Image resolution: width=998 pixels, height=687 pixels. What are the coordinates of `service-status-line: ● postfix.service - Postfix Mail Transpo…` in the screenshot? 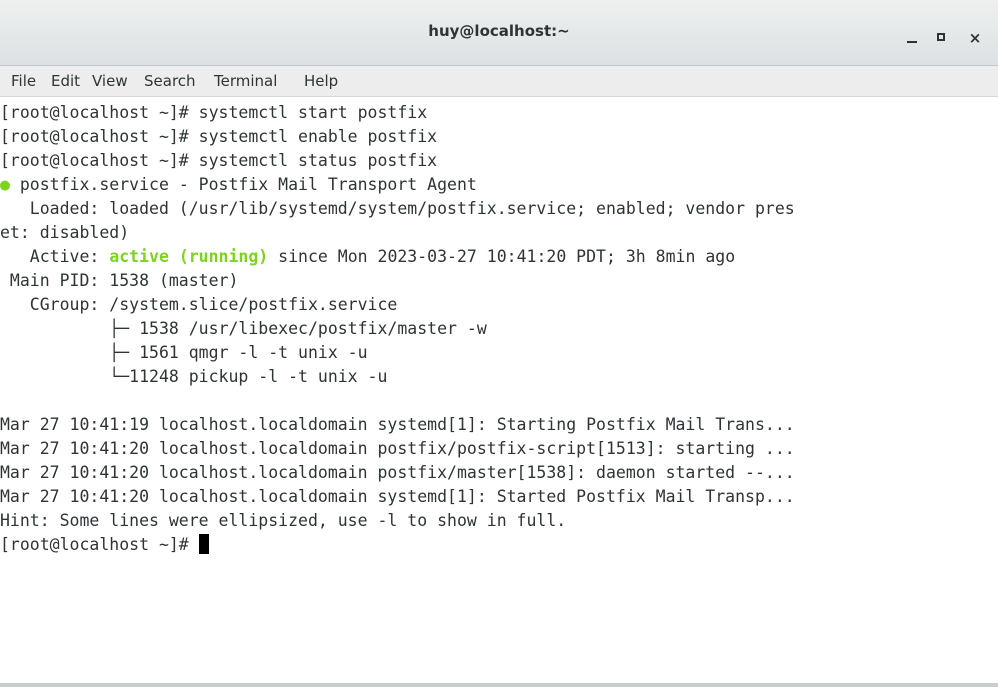 It's located at (238, 185).